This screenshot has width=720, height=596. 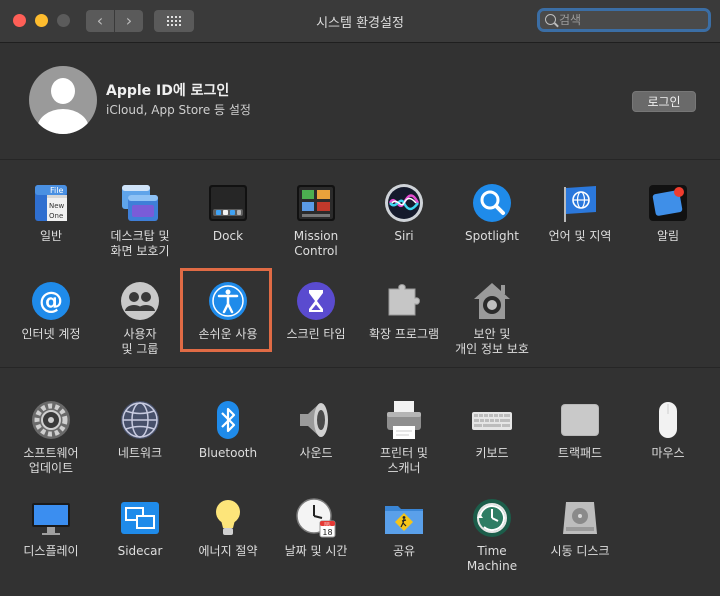 I want to click on gear-icon, so click(x=51, y=420).